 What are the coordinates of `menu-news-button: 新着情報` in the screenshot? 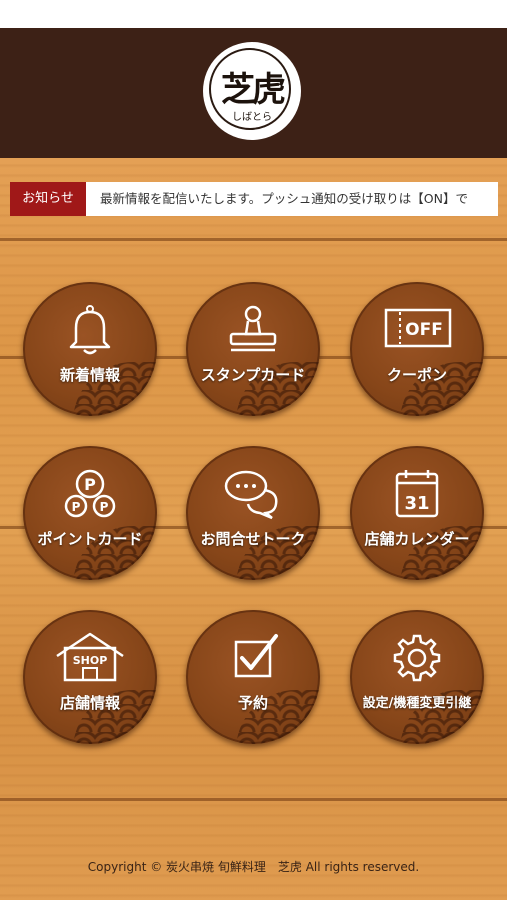 It's located at (90, 349).